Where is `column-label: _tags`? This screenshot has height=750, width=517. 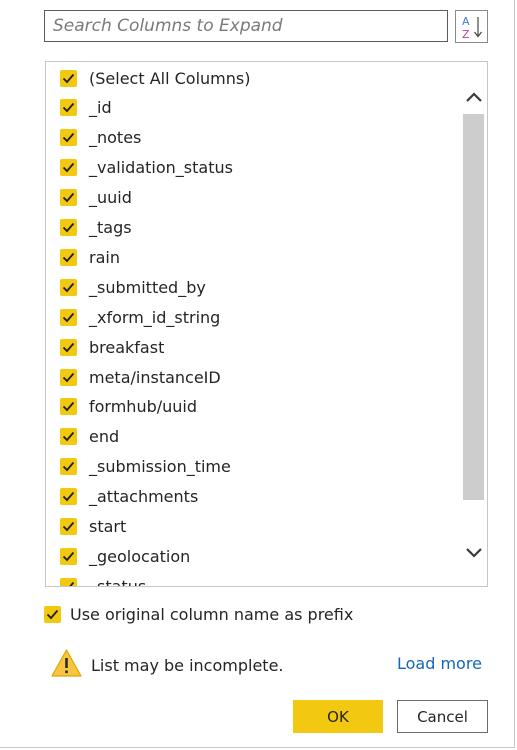 column-label: _tags is located at coordinates (110, 227).